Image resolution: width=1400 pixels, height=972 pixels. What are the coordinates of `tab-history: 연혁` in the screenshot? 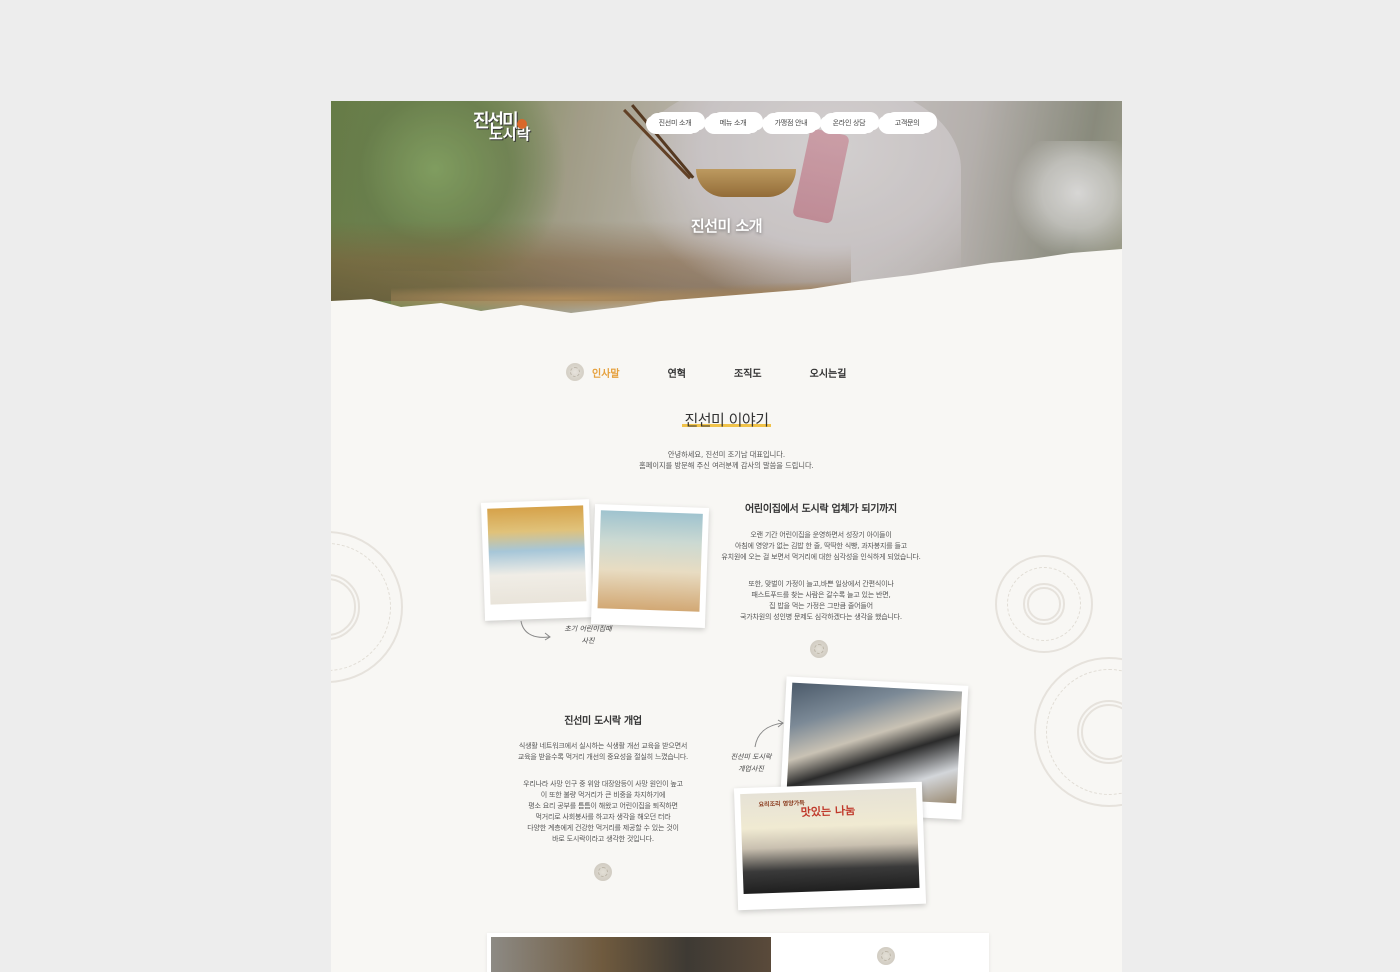 It's located at (677, 372).